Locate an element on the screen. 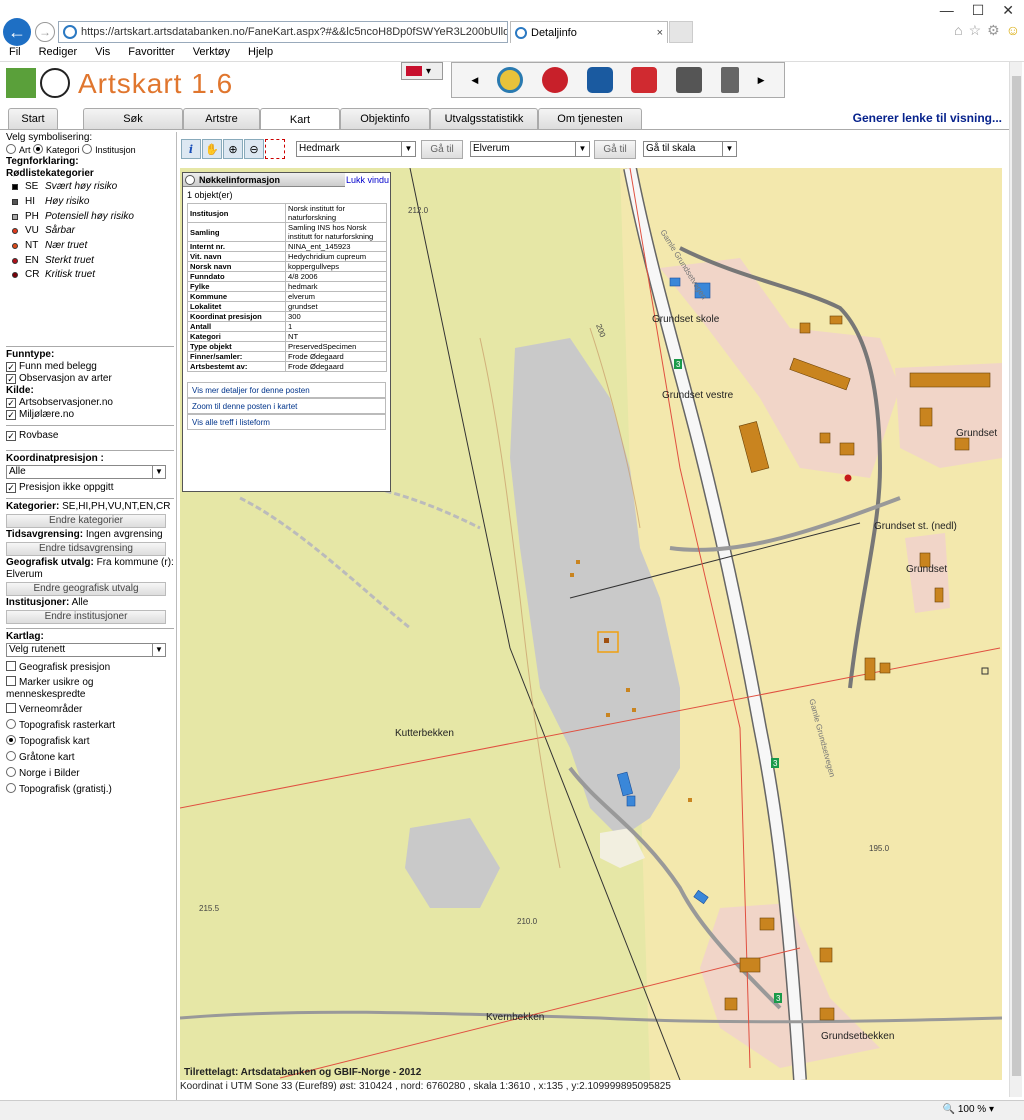 The height and width of the screenshot is (1120, 1024). menu-verktoy: Verktøy is located at coordinates (211, 53).